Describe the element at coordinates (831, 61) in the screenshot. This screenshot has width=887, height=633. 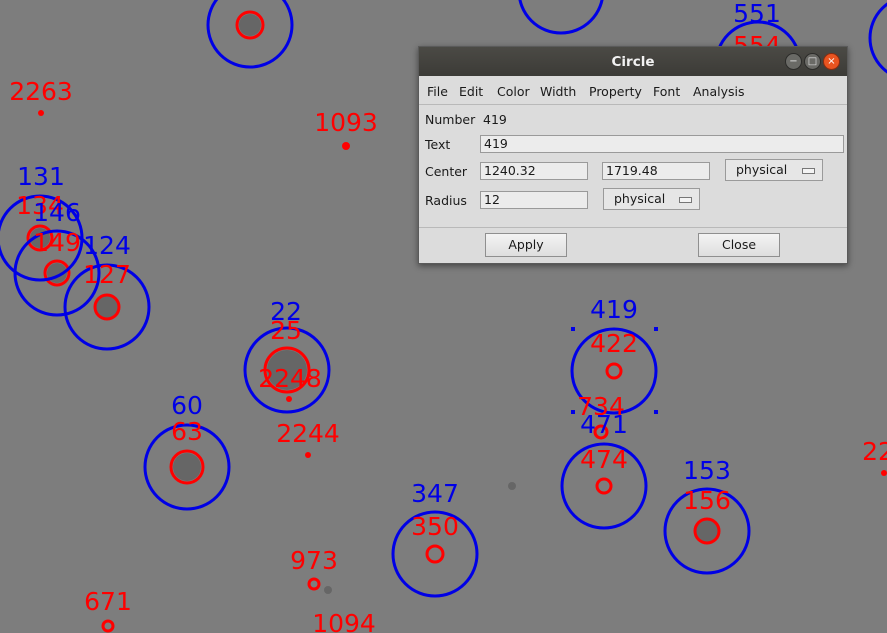
I see `close-icon: ×` at that location.